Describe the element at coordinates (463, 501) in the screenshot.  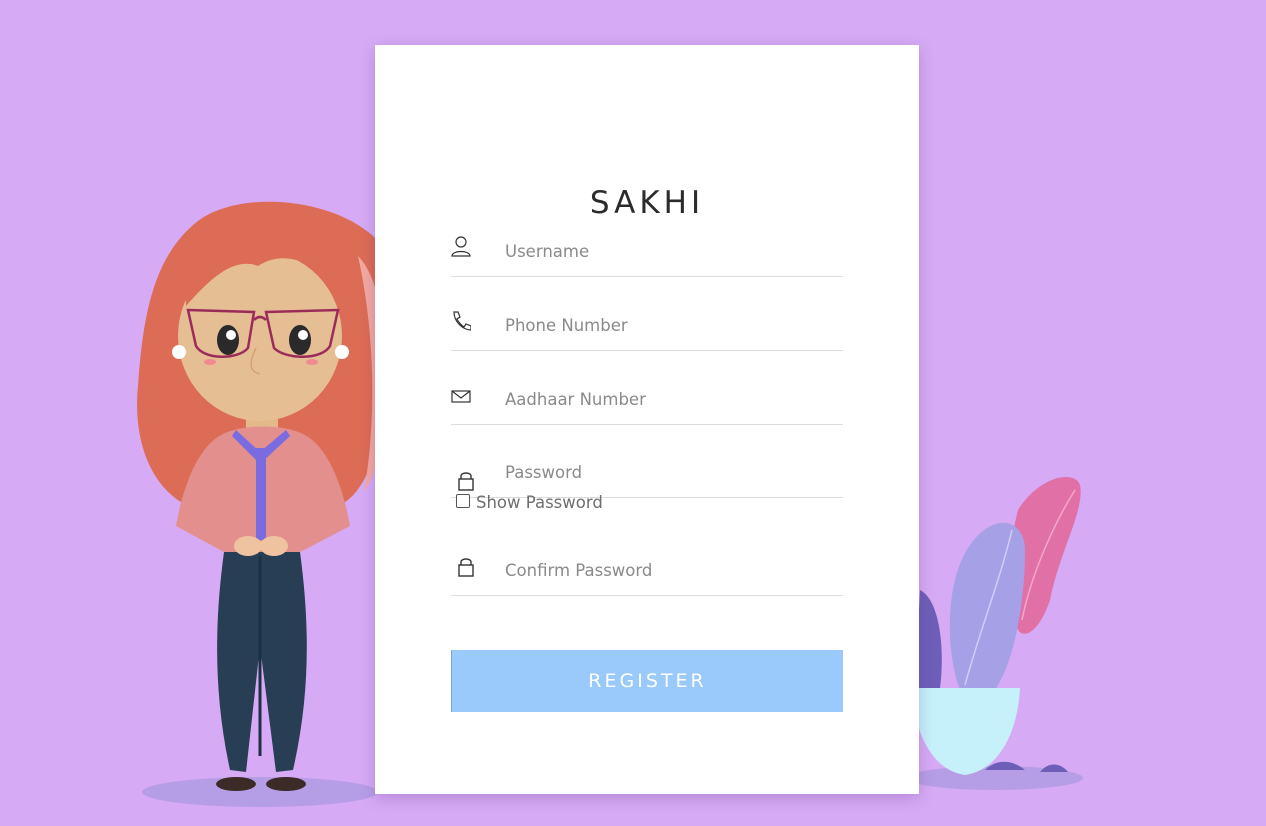
I see `show-password-checkbox` at that location.